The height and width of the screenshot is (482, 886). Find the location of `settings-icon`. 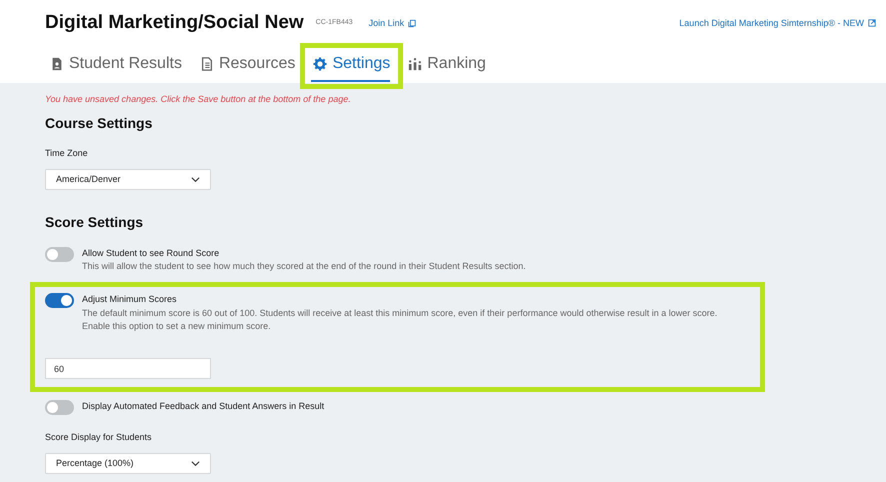

settings-icon is located at coordinates (320, 63).